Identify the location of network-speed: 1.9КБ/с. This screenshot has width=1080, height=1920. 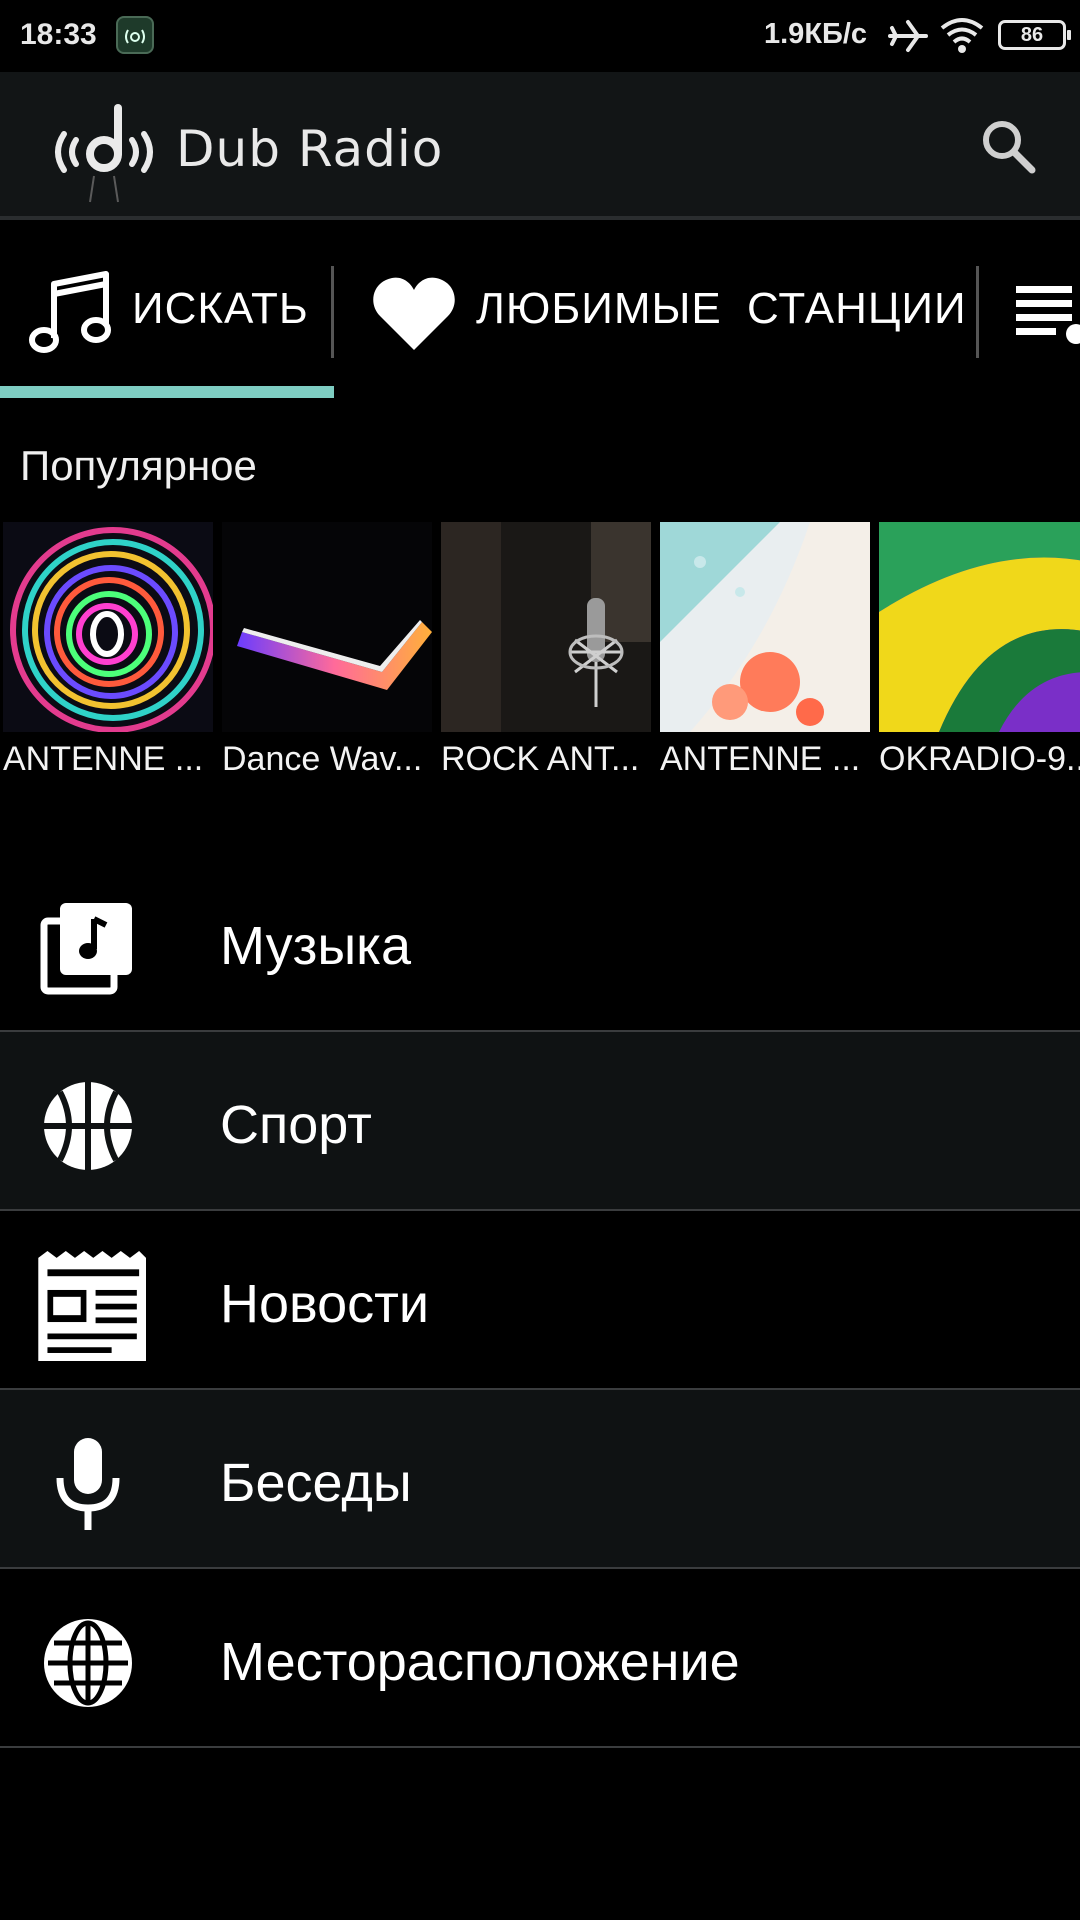
(816, 34).